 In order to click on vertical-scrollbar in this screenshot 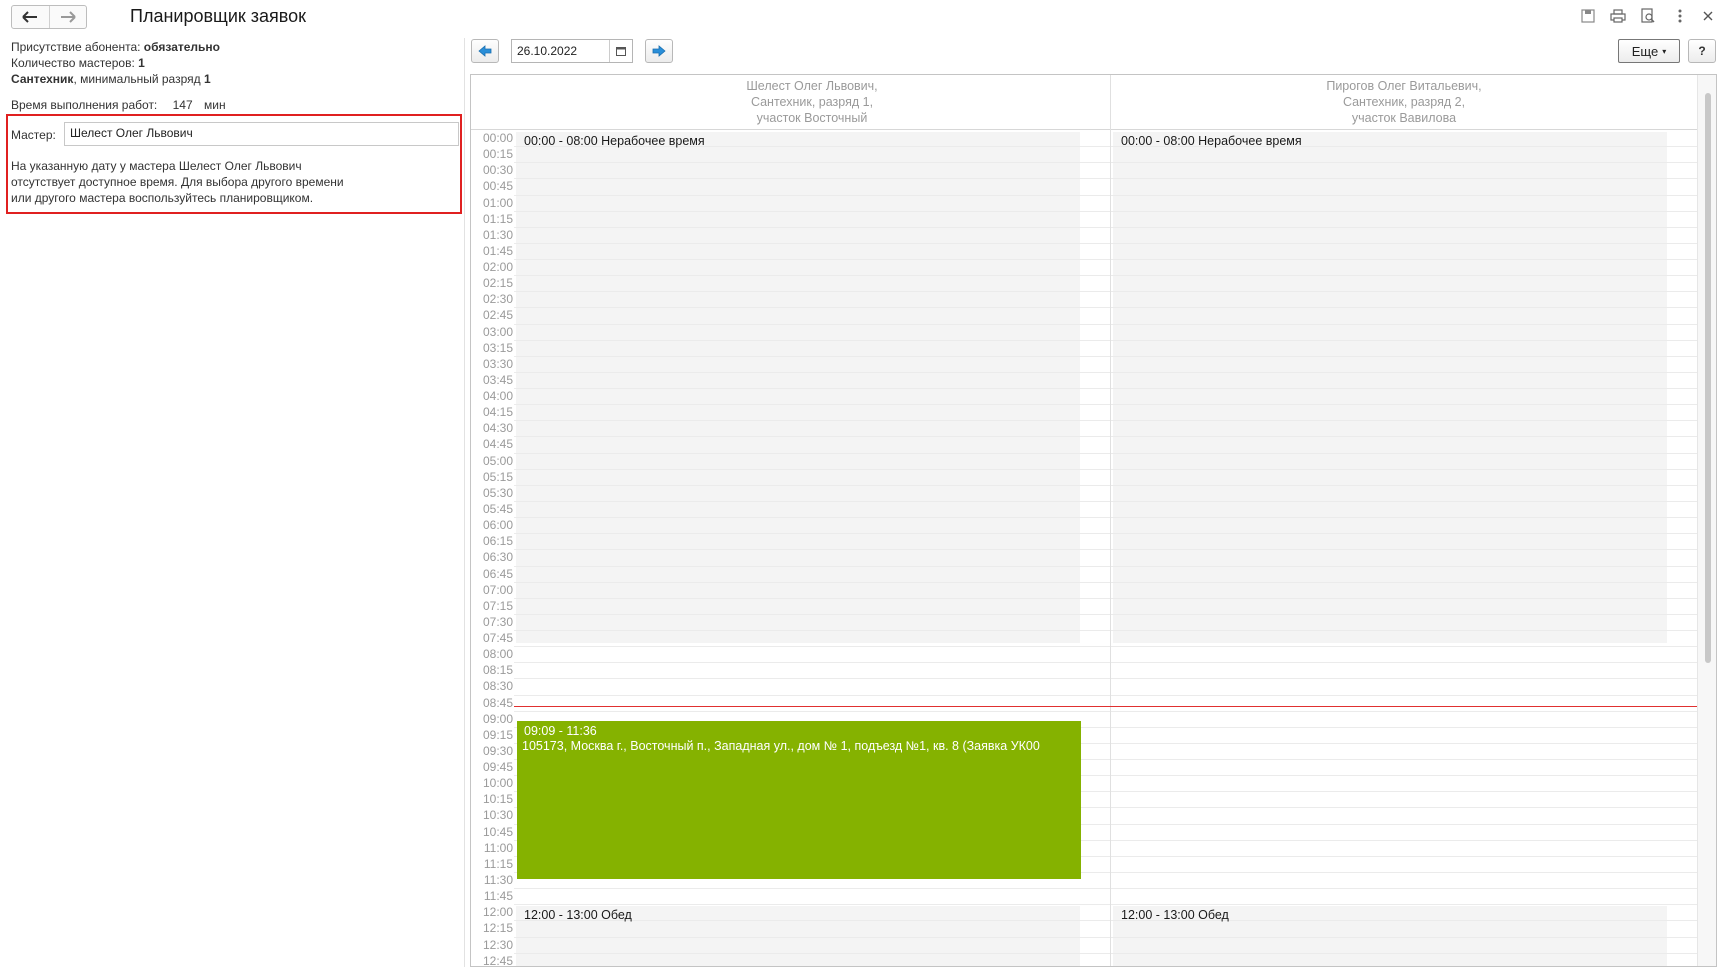, I will do `click(1706, 520)`.